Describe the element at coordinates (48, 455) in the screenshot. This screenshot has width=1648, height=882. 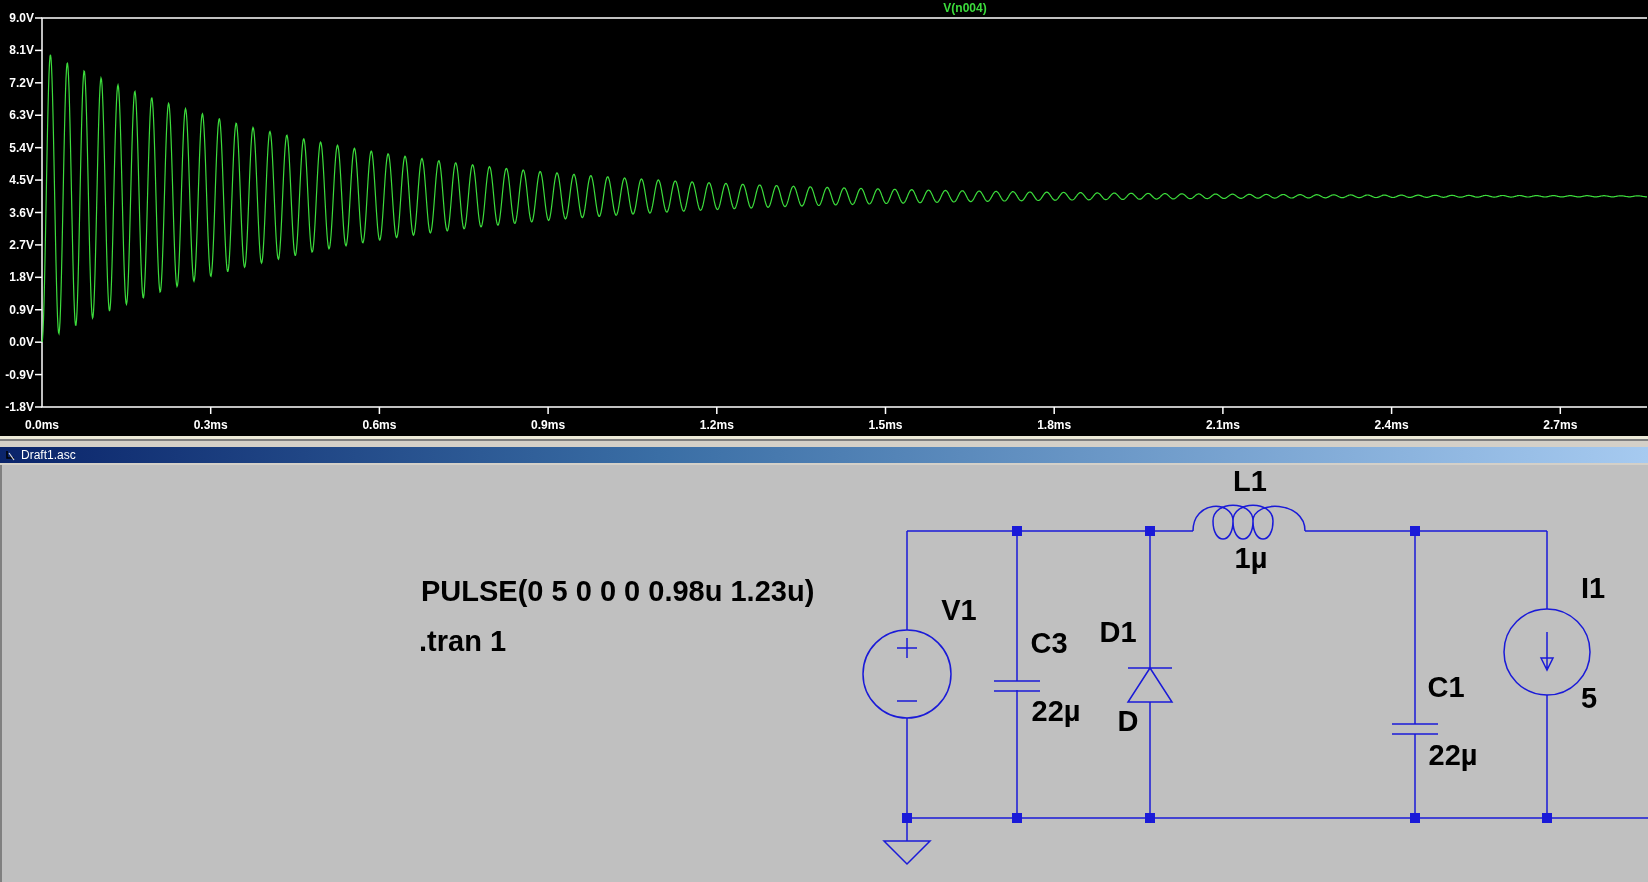
I see `window-title: Draft1.asc` at that location.